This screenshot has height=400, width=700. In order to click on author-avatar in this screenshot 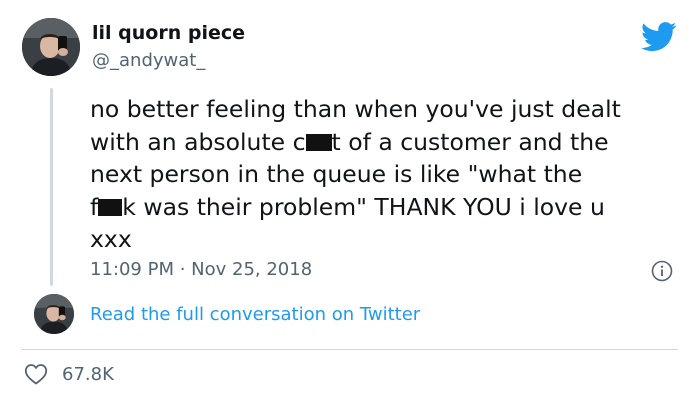, I will do `click(51, 47)`.